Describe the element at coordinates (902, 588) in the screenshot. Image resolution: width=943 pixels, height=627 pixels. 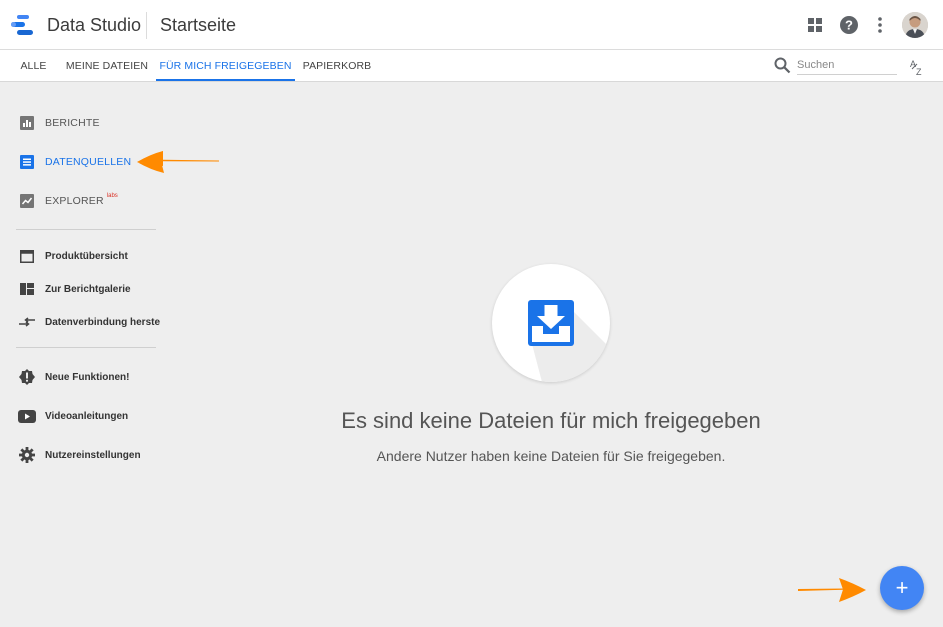
I see `create-new-button: +` at that location.